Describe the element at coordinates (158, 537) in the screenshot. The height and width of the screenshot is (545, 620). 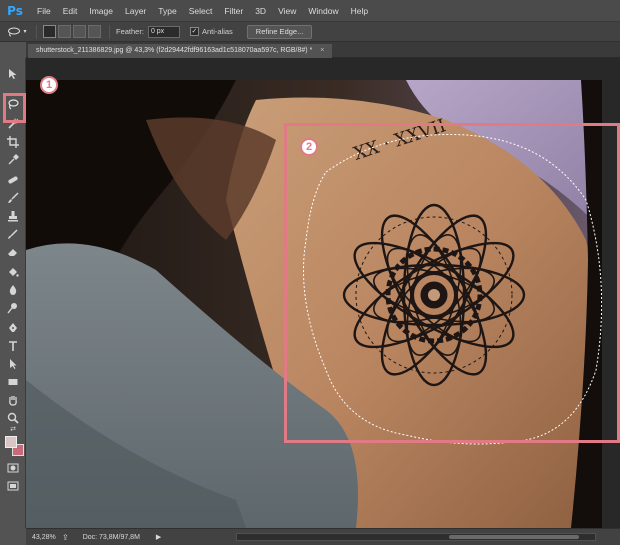
I see `status-menu-arrow: ▶` at that location.